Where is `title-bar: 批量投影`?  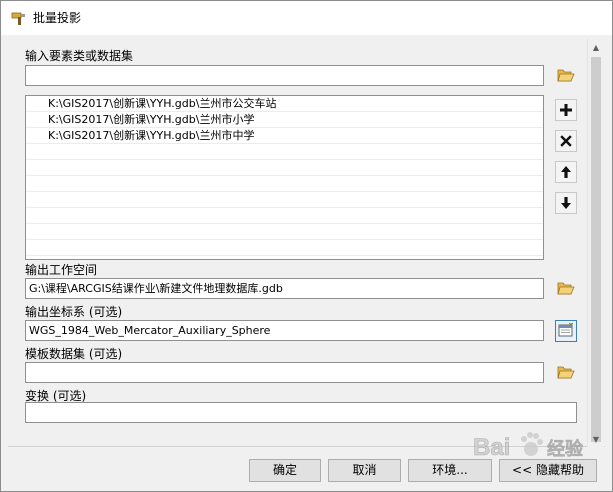 title-bar: 批量投影 is located at coordinates (306, 18).